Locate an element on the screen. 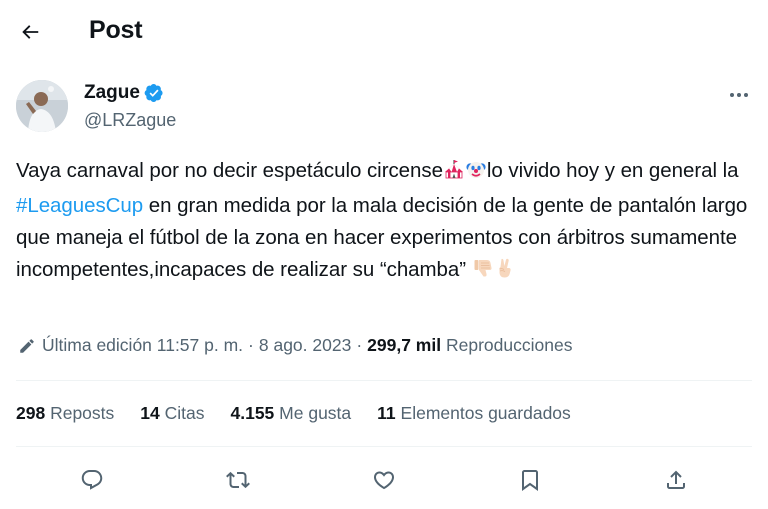 This screenshot has width=768, height=509. quotes-stat: 14 Citas is located at coordinates (172, 413).